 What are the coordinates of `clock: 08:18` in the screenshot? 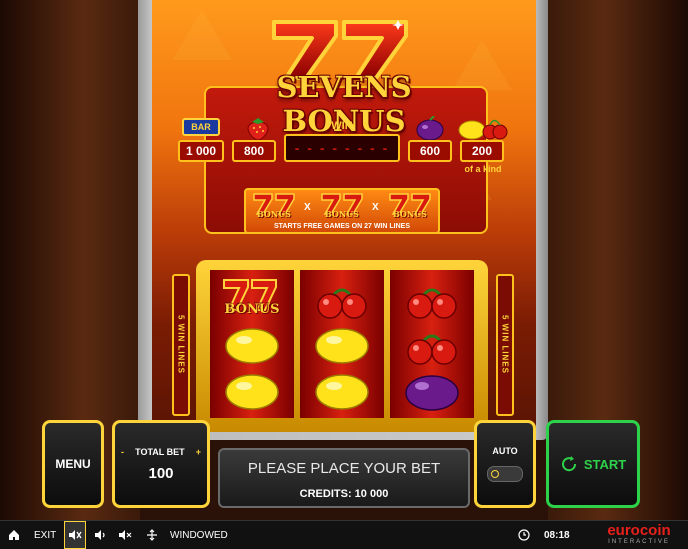 It's located at (544, 535).